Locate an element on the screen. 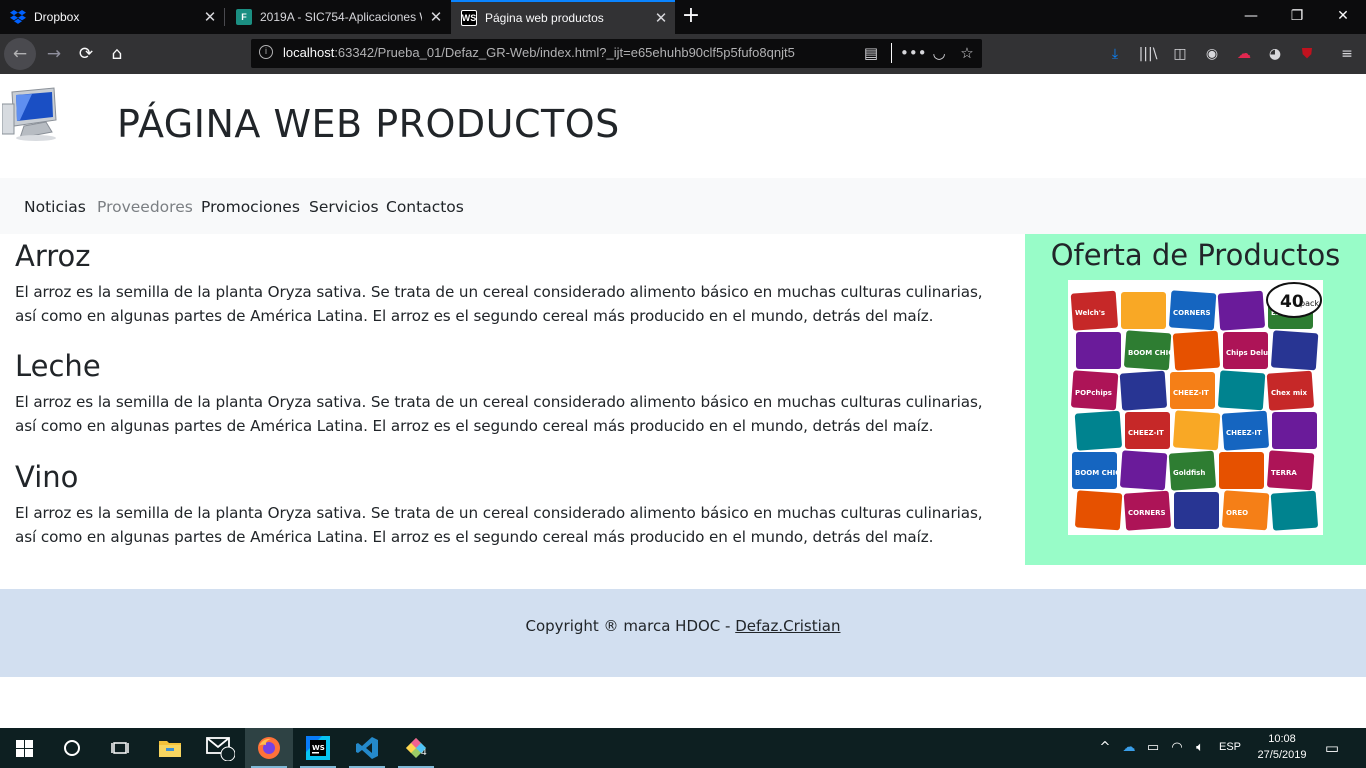 The image size is (1366, 768). tab-title: Dropbox is located at coordinates (57, 17).